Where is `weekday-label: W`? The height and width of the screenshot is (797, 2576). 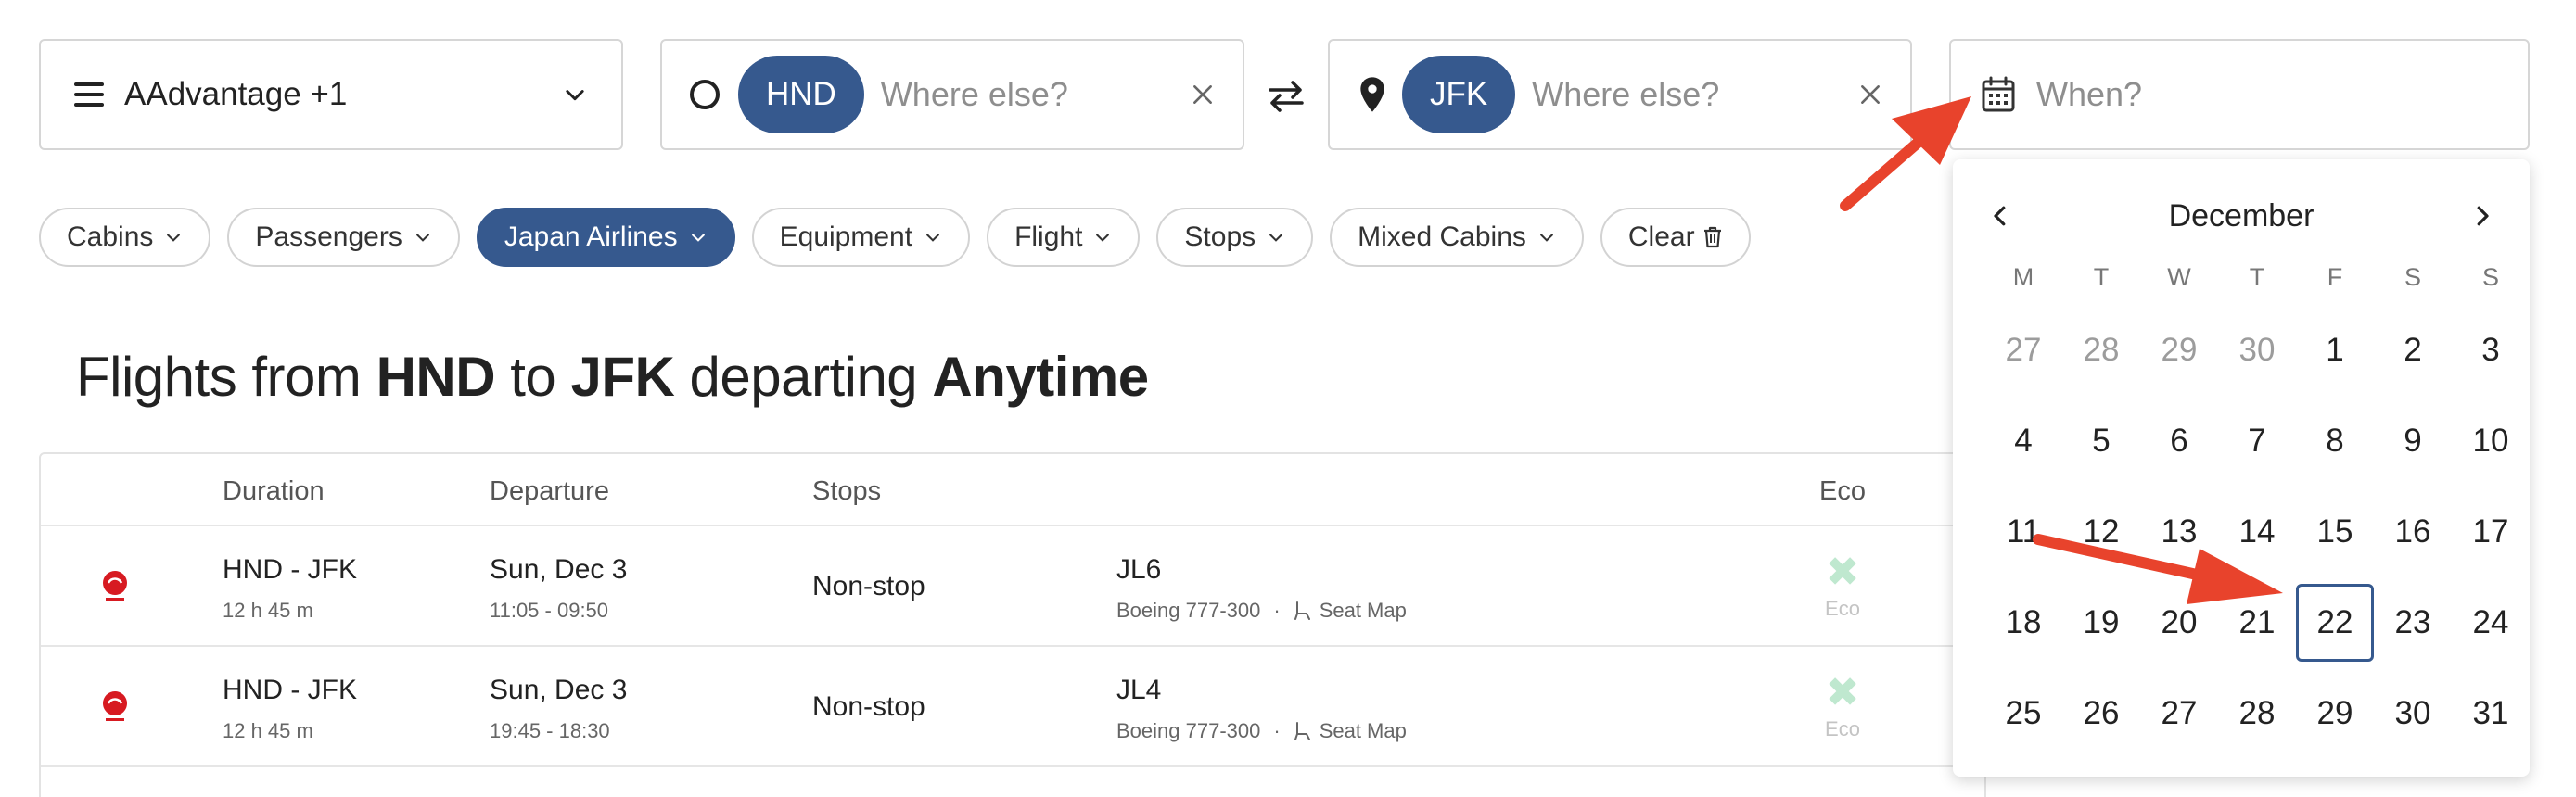
weekday-label: W is located at coordinates (2179, 277).